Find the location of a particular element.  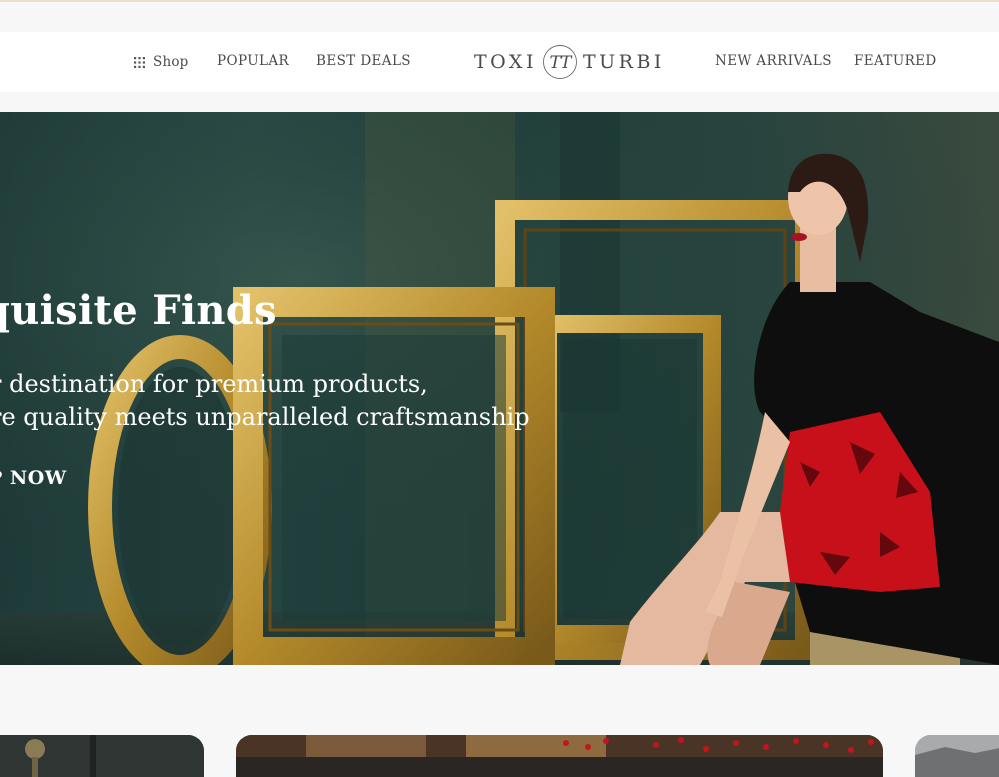

hero-title: quisite Finds is located at coordinates (138, 310).